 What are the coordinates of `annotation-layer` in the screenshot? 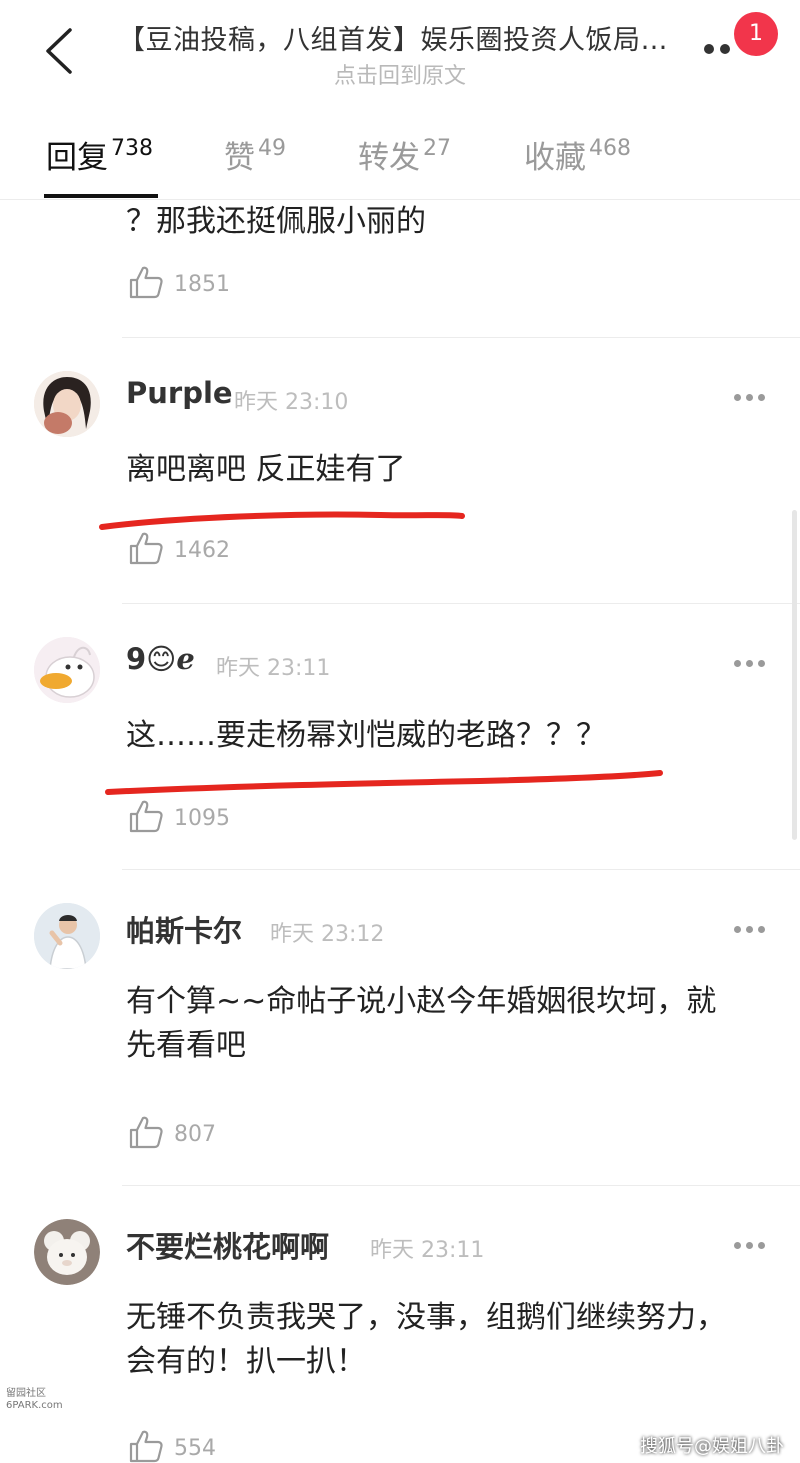 It's located at (381, 653).